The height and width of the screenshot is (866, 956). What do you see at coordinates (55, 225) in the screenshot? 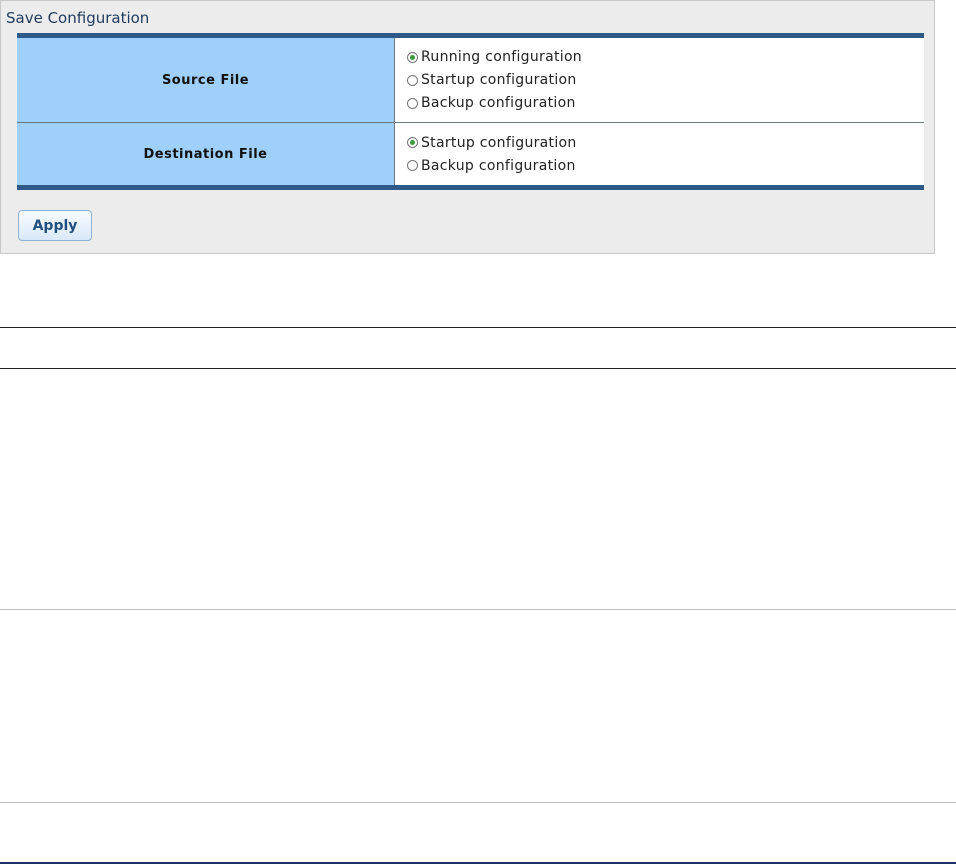
I see `apply-button: Apply` at bounding box center [55, 225].